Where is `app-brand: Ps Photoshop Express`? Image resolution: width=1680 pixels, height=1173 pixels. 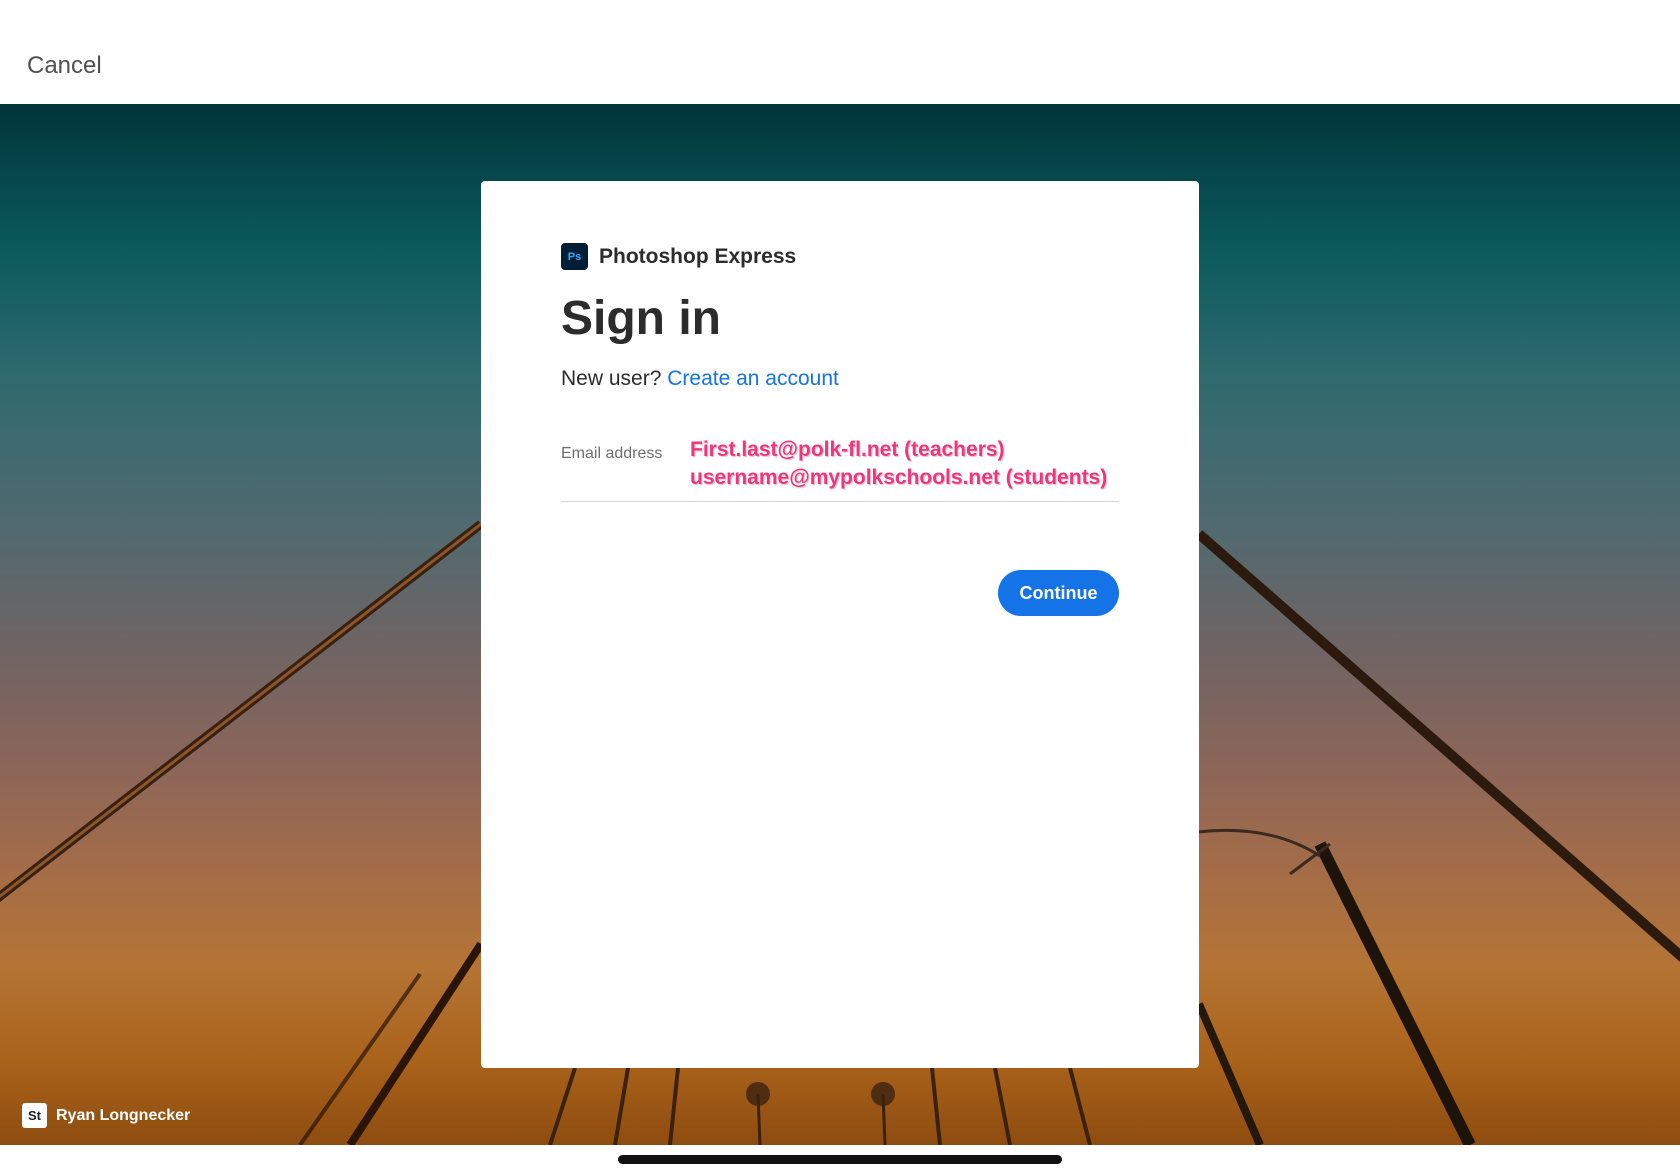
app-brand: Ps Photoshop Express is located at coordinates (678, 256).